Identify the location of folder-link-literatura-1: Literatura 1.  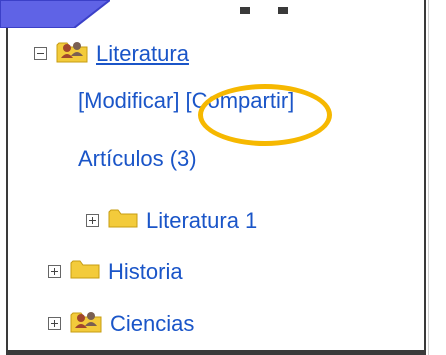
(201, 221).